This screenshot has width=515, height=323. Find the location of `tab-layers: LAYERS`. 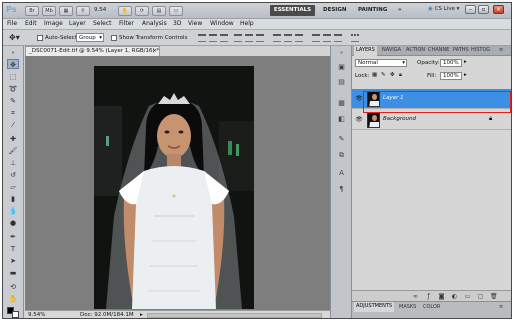

tab-layers: LAYERS is located at coordinates (365, 51).